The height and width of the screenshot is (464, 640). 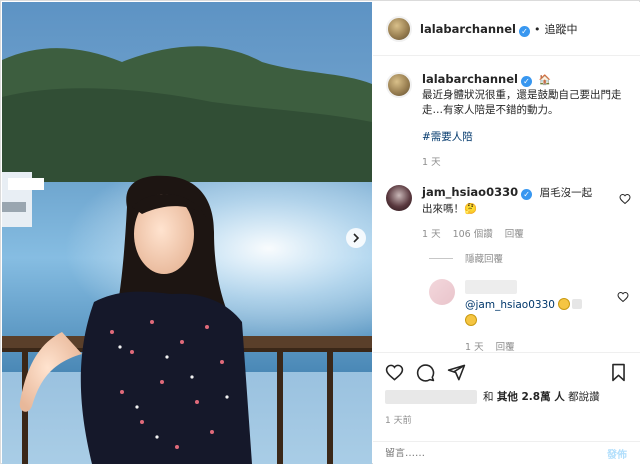 I want to click on save-bookmark-icon, so click(x=618, y=372).